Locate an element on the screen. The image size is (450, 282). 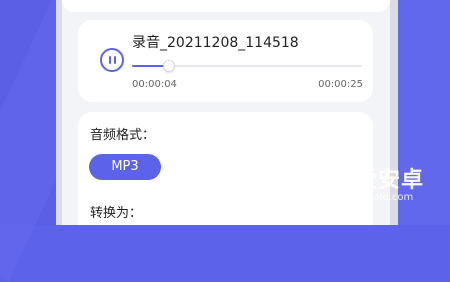
current-time: 00:00:04 is located at coordinates (154, 84).